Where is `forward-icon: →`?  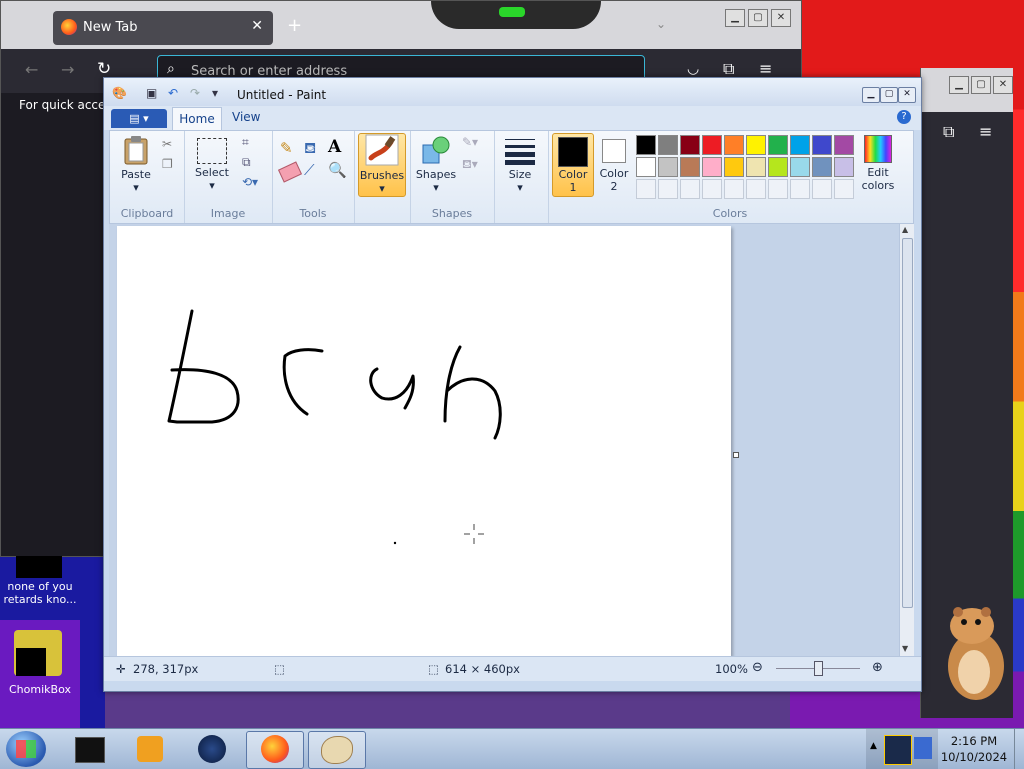 forward-icon: → is located at coordinates (67, 69).